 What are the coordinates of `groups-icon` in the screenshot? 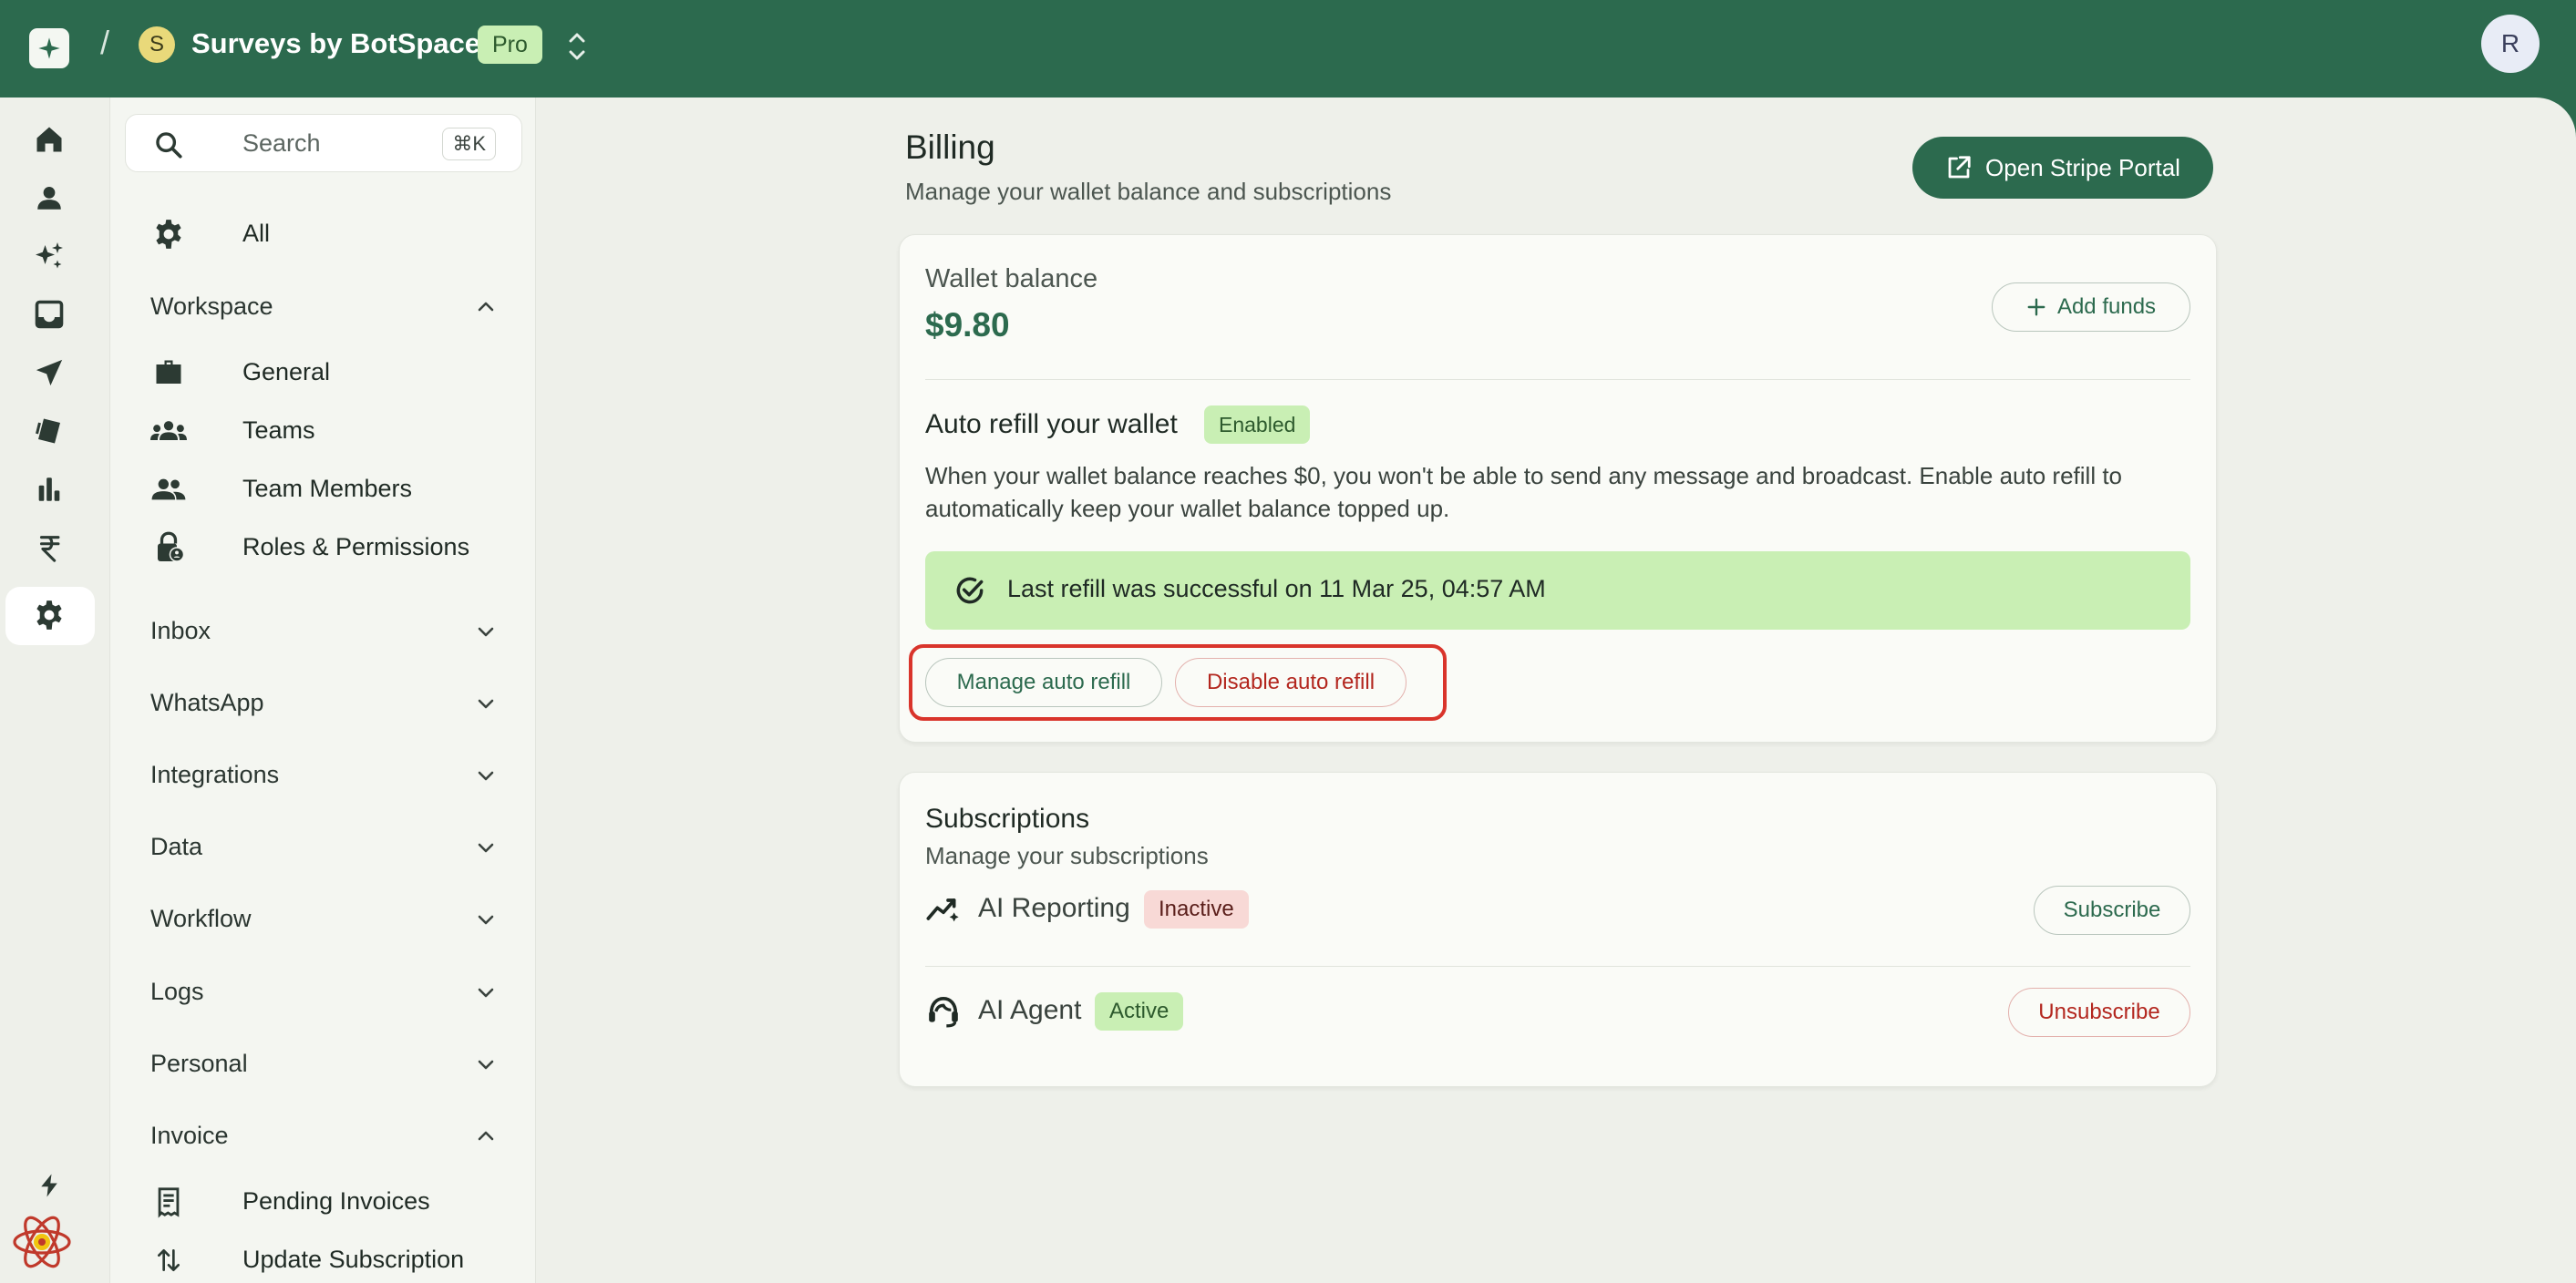 It's located at (168, 431).